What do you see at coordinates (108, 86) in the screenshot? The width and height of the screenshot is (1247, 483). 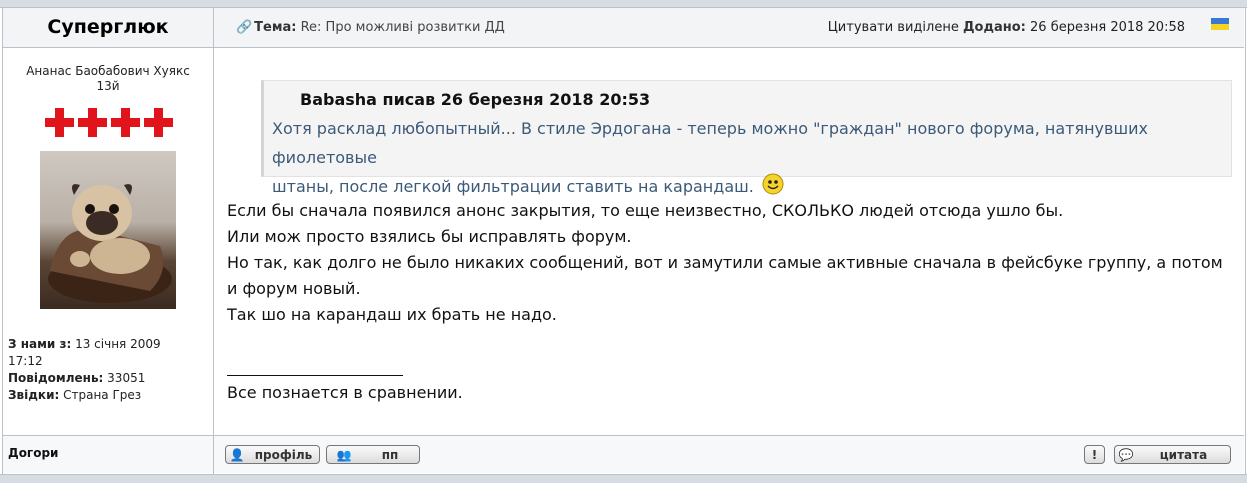 I see `user-title-line2: 13й` at bounding box center [108, 86].